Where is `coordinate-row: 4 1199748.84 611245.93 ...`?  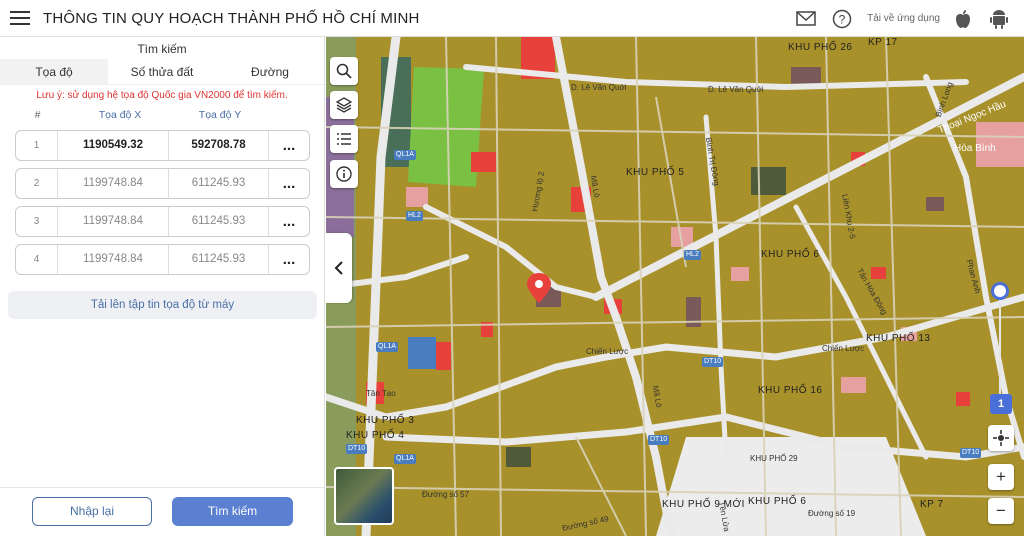
coordinate-row: 4 1199748.84 611245.93 ... is located at coordinates (162, 259).